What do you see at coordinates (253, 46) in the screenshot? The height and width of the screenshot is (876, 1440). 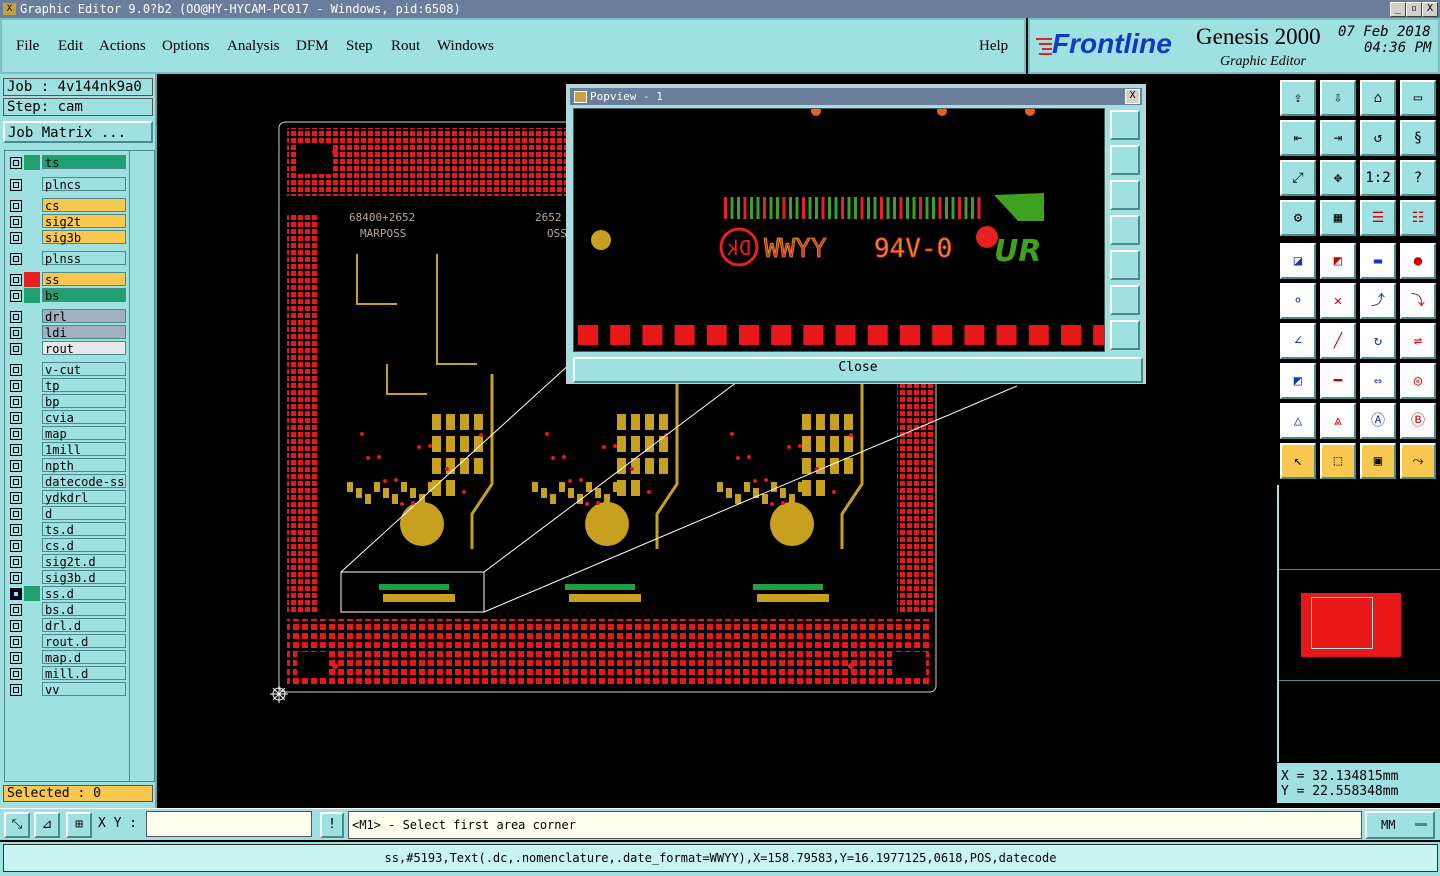 I see `menu-analysis: Analysis` at bounding box center [253, 46].